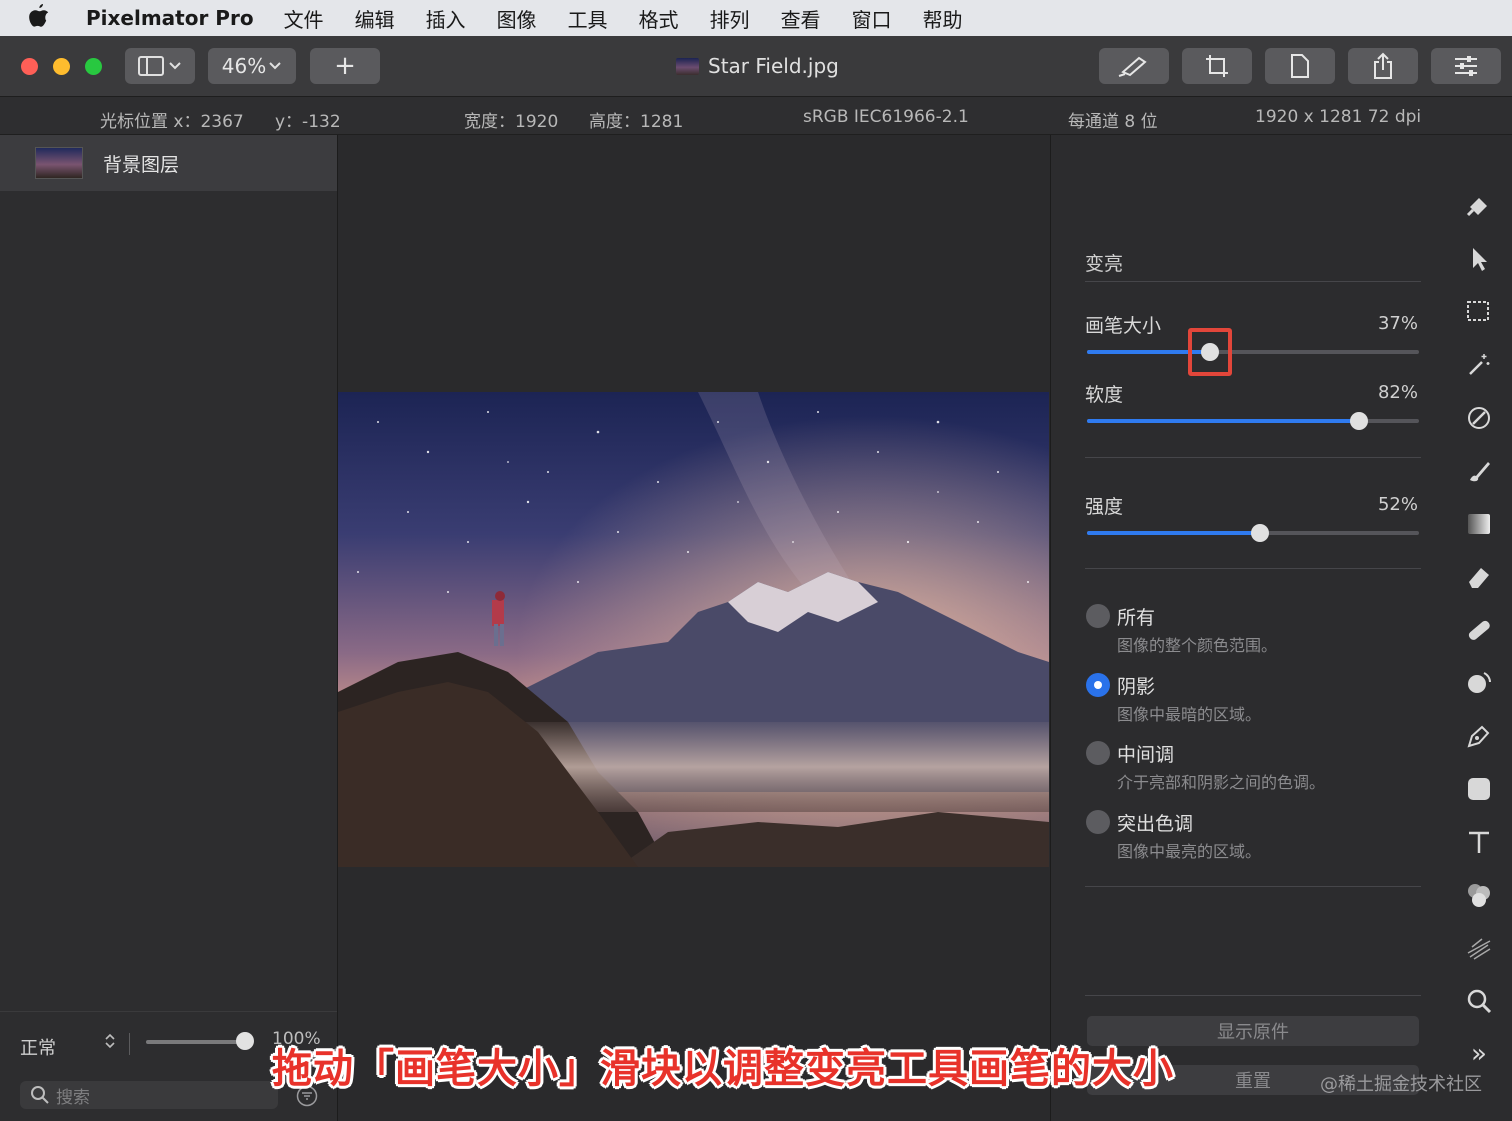  I want to click on cursor-y: y：-132, so click(308, 122).